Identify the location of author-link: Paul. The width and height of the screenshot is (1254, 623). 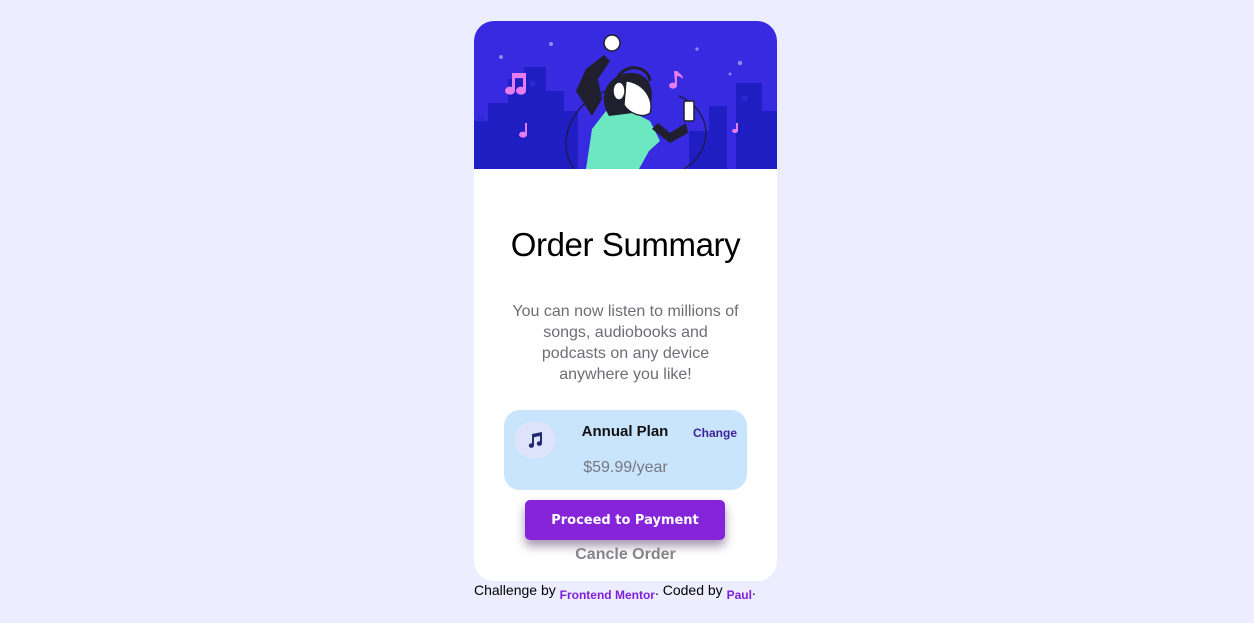
(739, 595).